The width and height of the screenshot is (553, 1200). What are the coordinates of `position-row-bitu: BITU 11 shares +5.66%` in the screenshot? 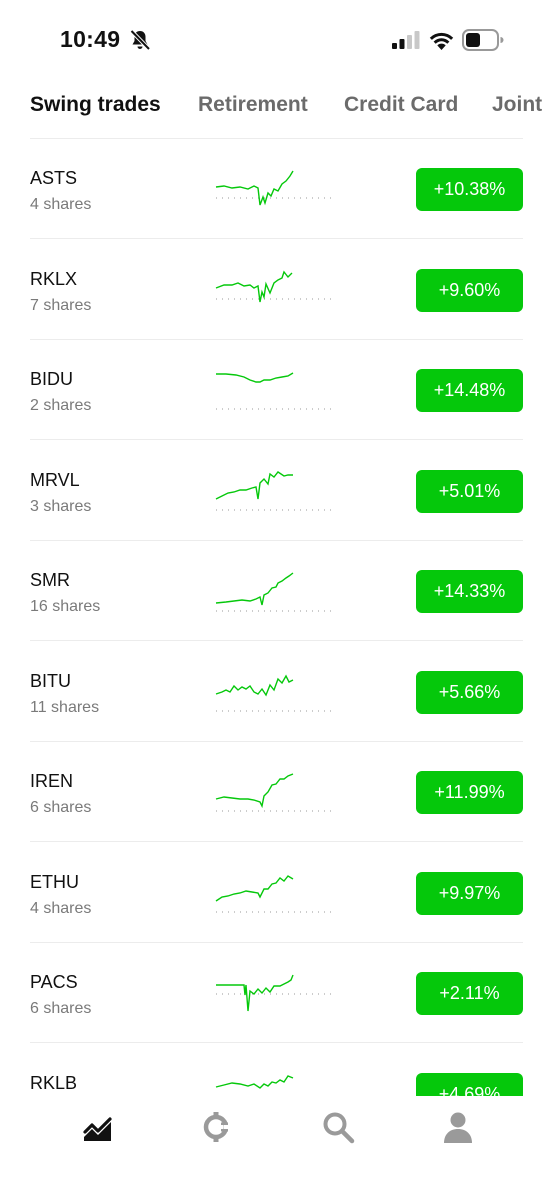 It's located at (276, 692).